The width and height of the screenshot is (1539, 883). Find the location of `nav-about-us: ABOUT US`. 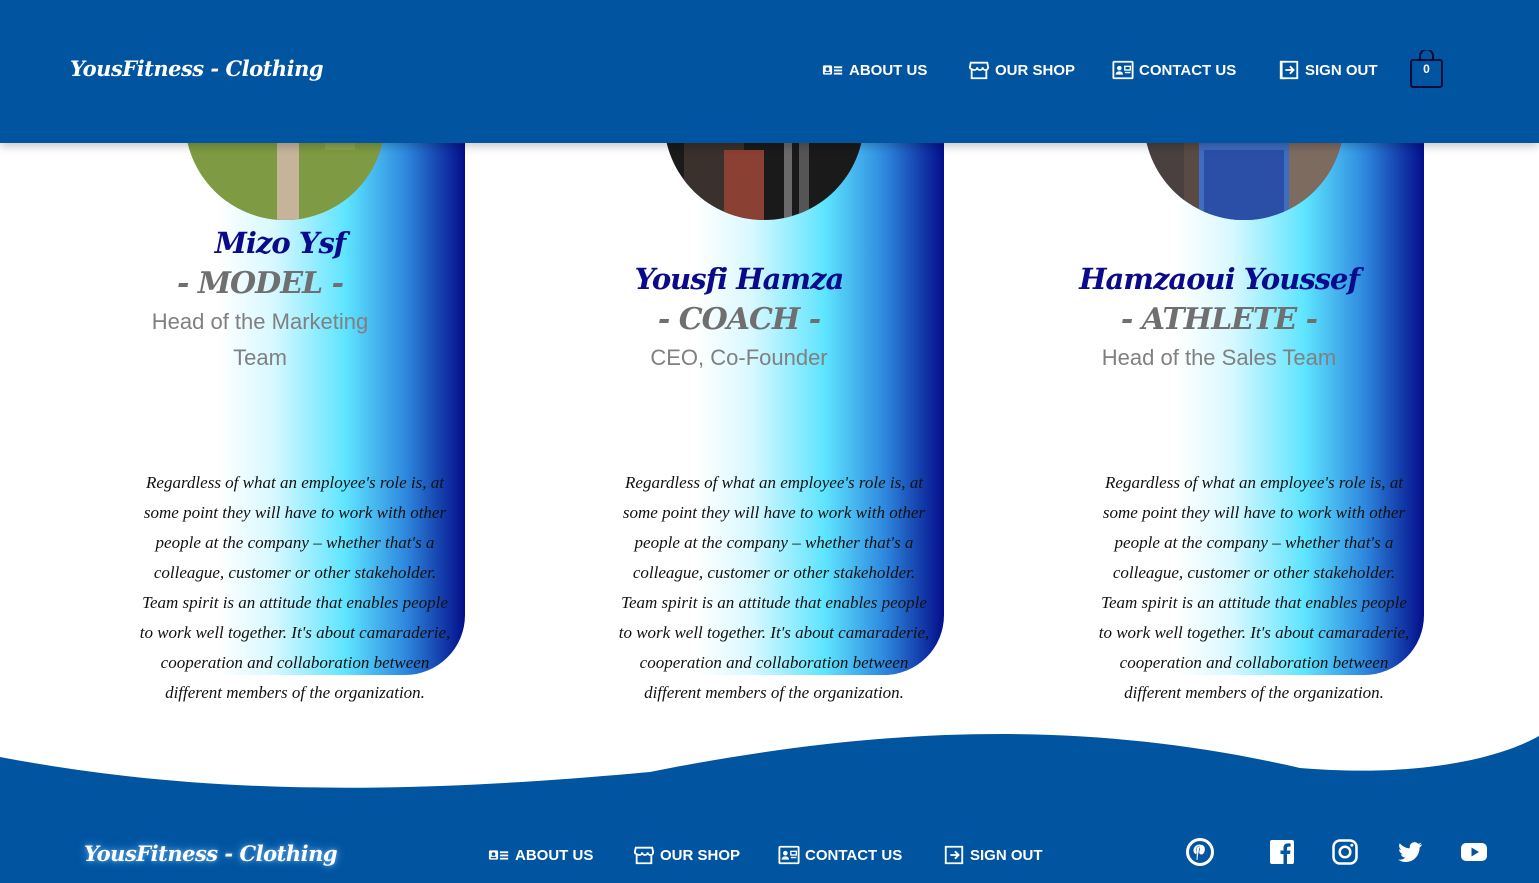

nav-about-us: ABOUT US is located at coordinates (874, 70).